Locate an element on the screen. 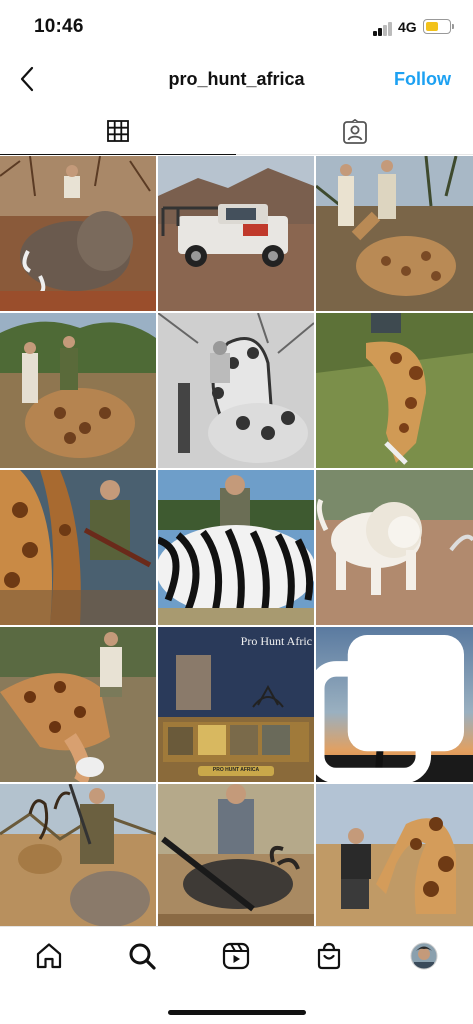 The image size is (473, 1024). nav-search is located at coordinates (142, 956).